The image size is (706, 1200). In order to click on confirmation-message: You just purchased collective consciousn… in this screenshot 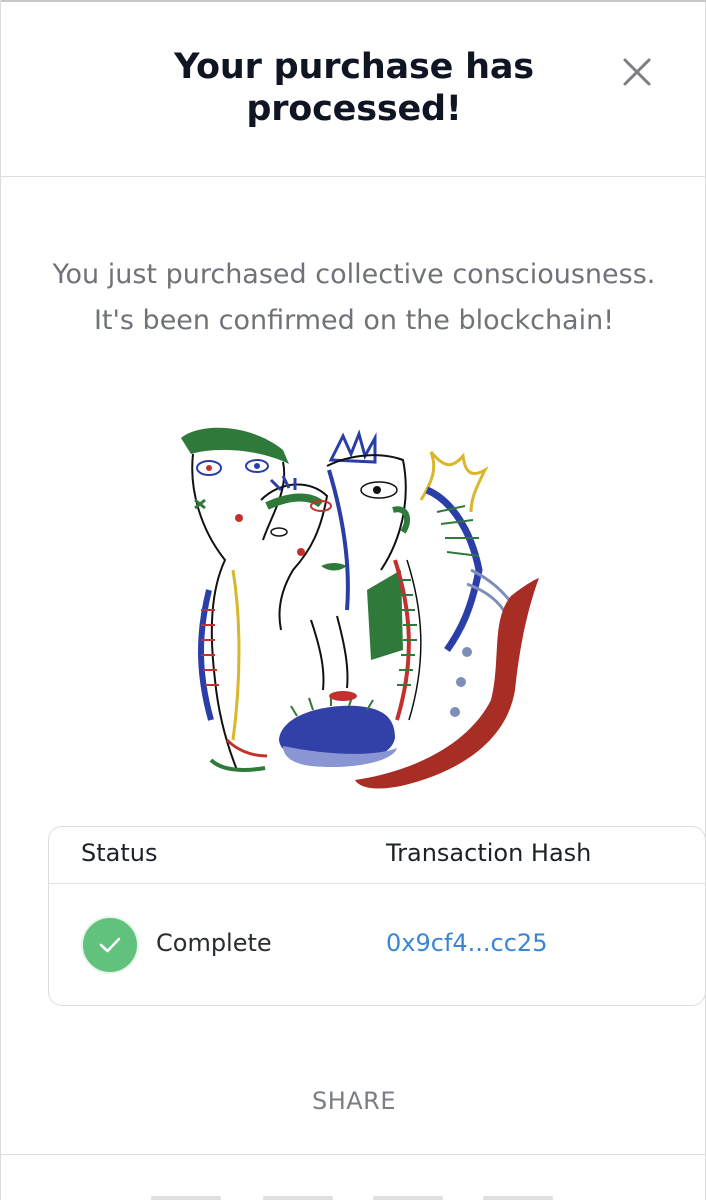, I will do `click(354, 297)`.